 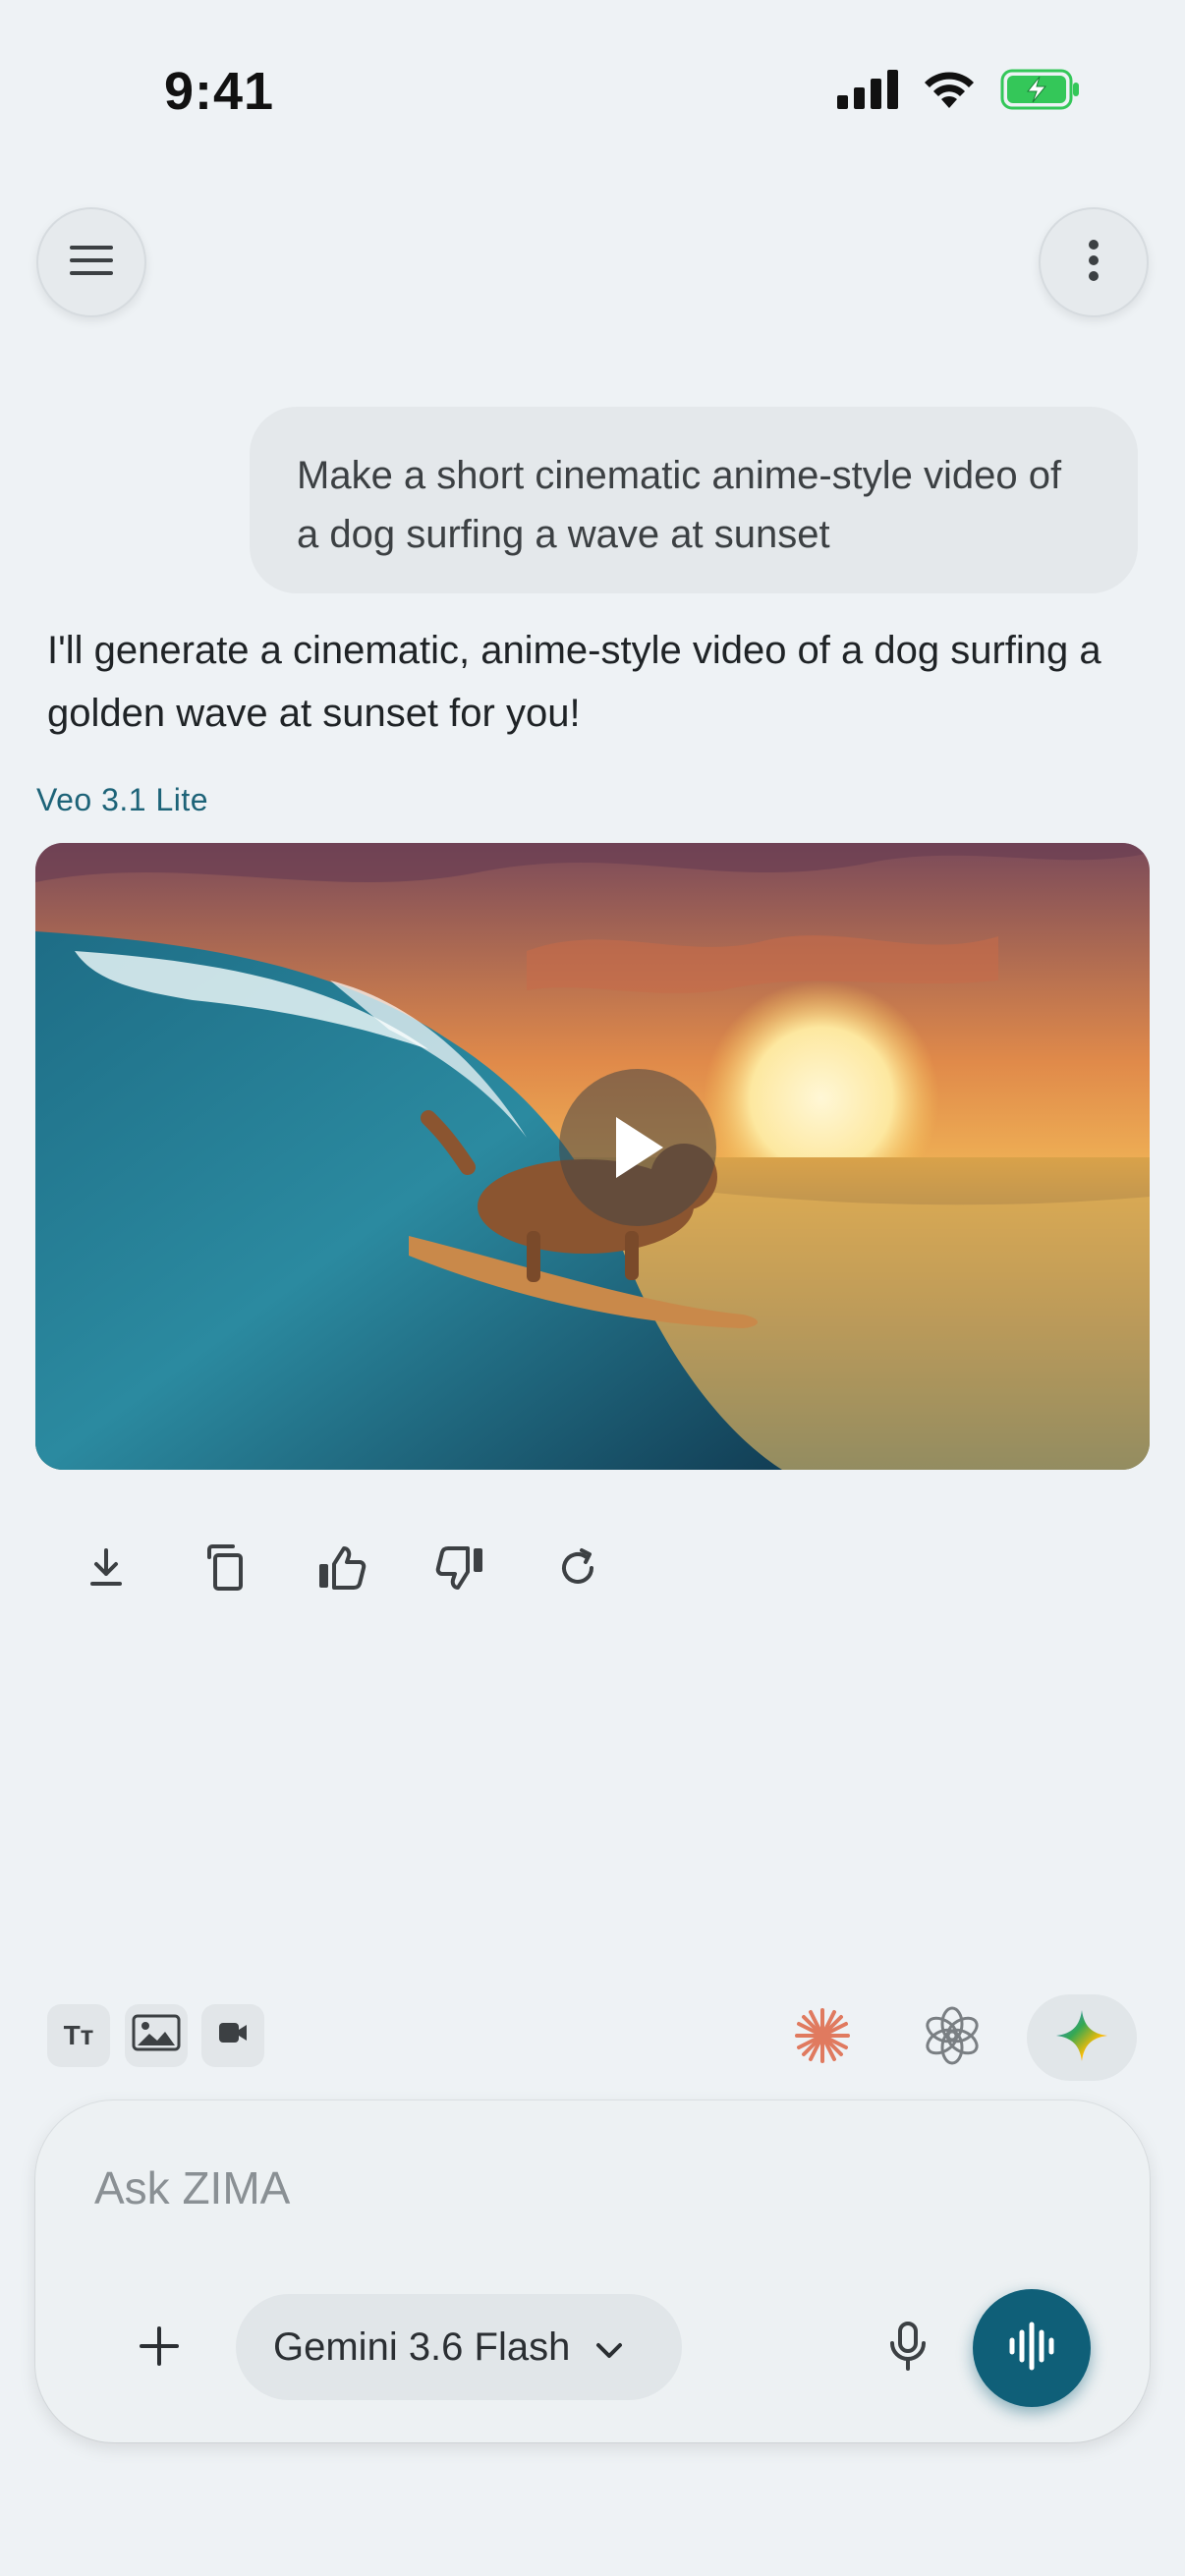 I want to click on battery-charging-icon, so click(x=1041, y=92).